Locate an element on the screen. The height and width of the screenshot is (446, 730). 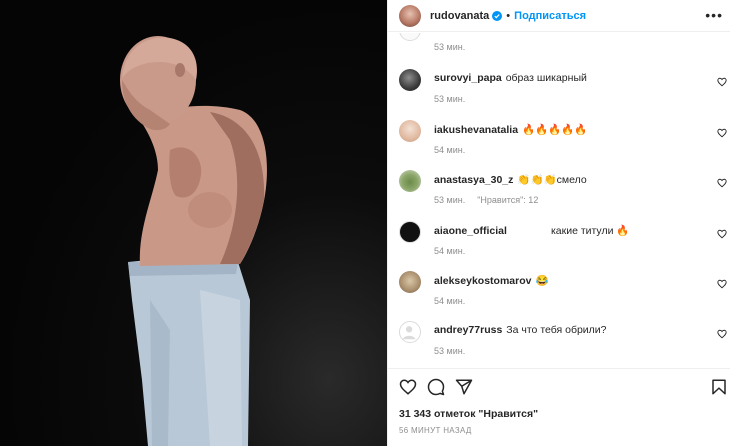
post-actions: 31 343 отметок "Нравится" 56 МИНУТ НАЗАД is located at coordinates (559, 407).